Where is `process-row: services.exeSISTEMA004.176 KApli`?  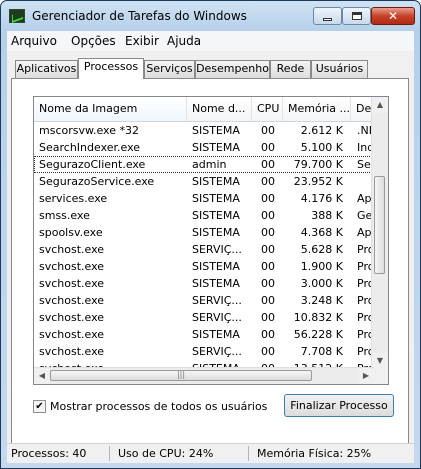
process-row: services.exeSISTEMA004.176 KApli is located at coordinates (204, 198).